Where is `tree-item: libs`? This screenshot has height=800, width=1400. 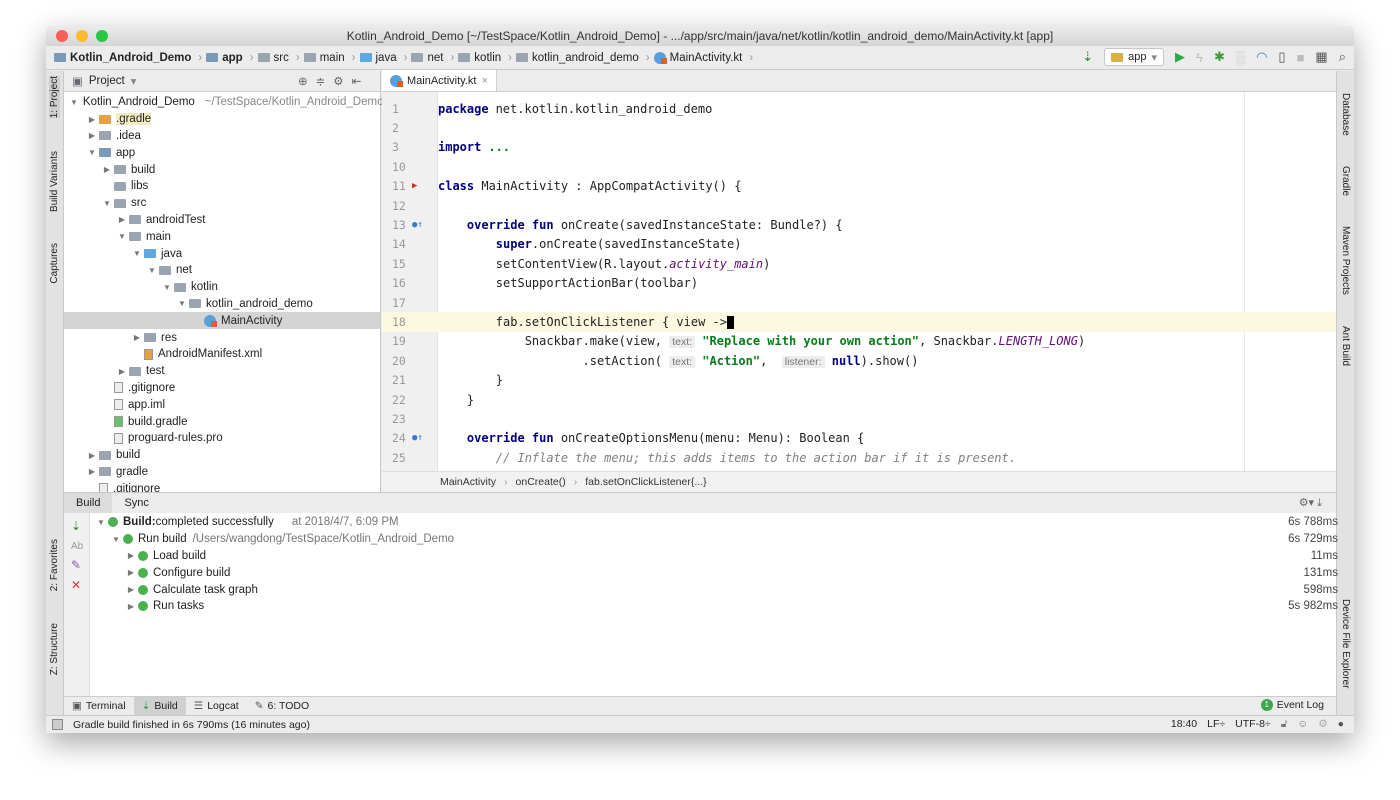
tree-item: libs is located at coordinates (222, 186).